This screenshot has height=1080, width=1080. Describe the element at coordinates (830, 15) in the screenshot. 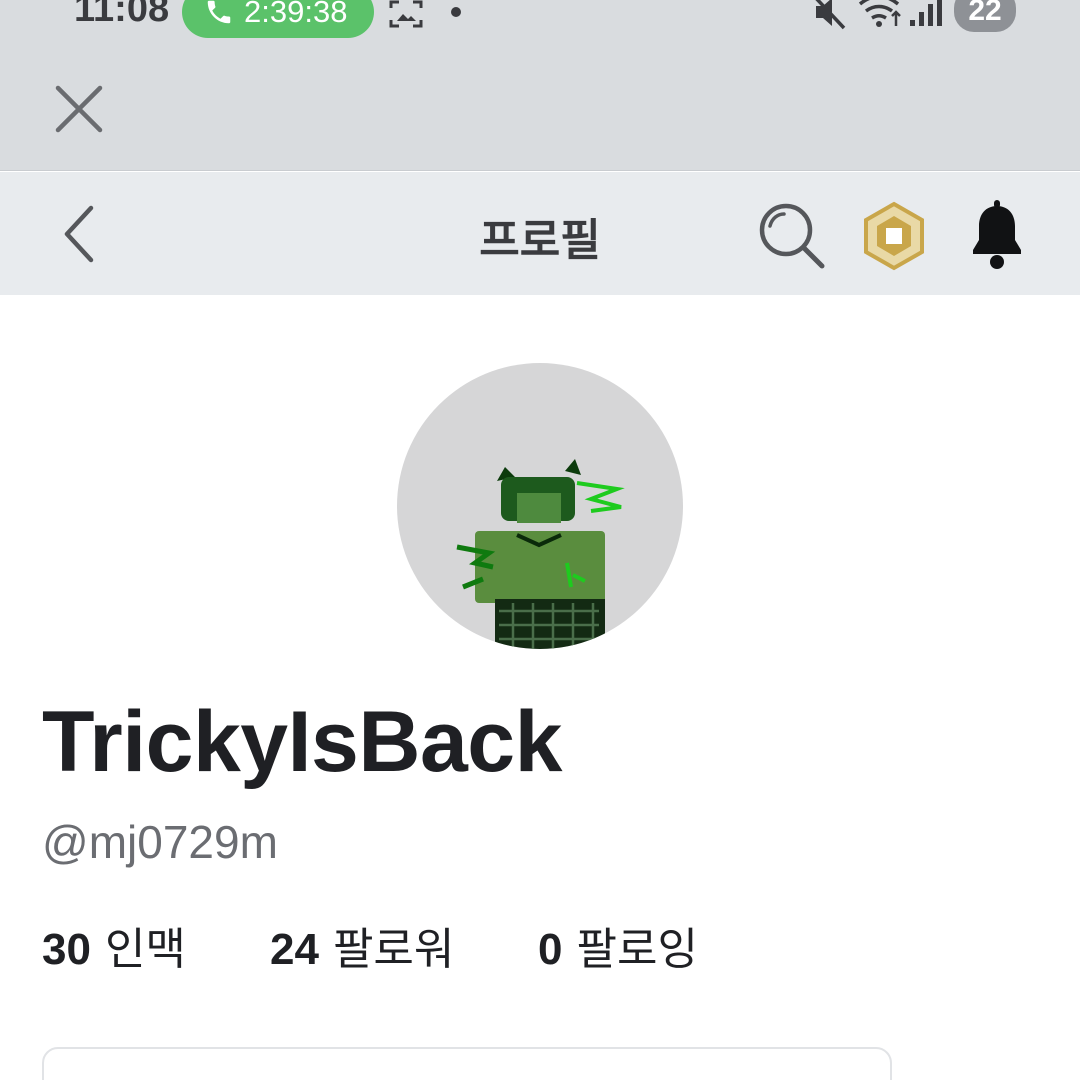

I see `mute-icon` at that location.